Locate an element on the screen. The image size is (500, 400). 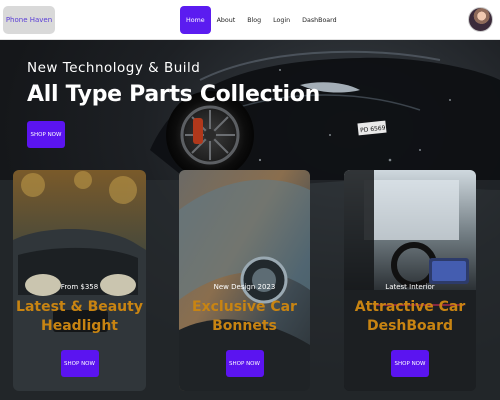
card-bonnets-title: Exclusive Car Bonnets is located at coordinates (244, 317).